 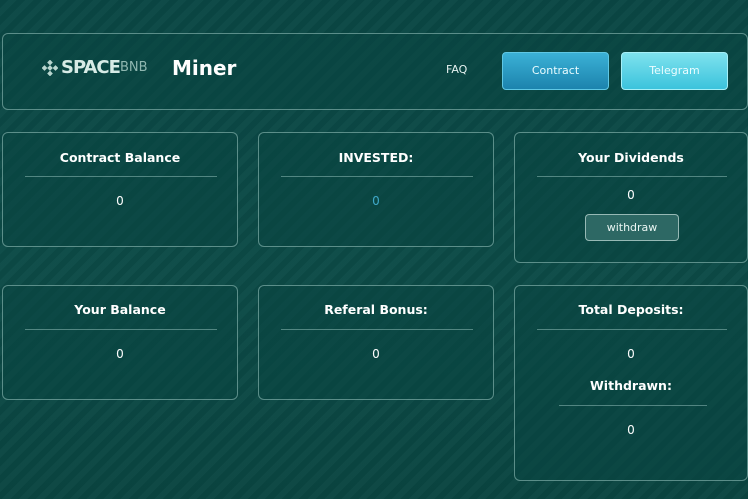 What do you see at coordinates (376, 342) in the screenshot?
I see `referal-bonus-card: Referal Bonus: 0` at bounding box center [376, 342].